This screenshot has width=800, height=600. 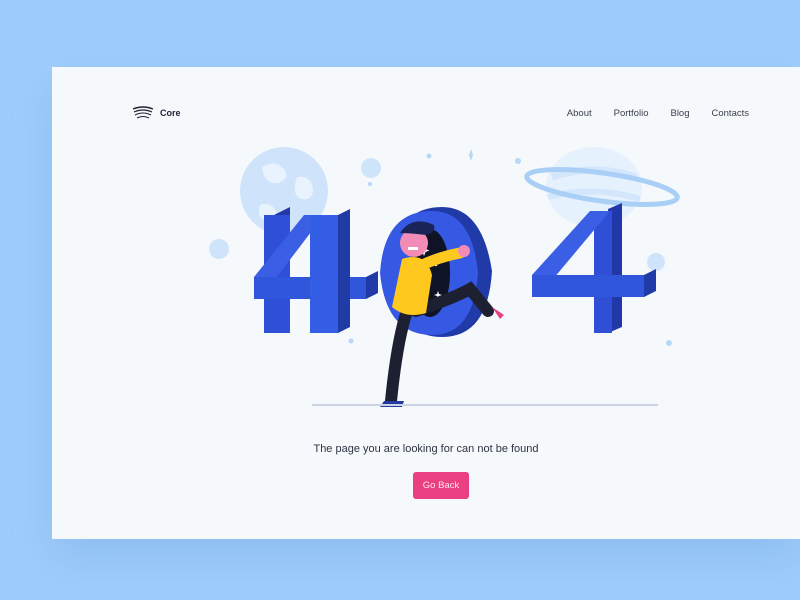 What do you see at coordinates (170, 113) in the screenshot?
I see `brand-name: Core` at bounding box center [170, 113].